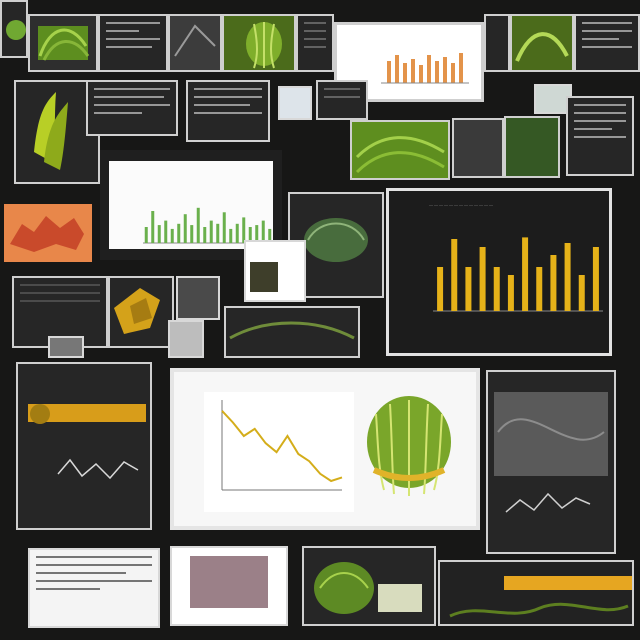  What do you see at coordinates (186, 339) in the screenshot?
I see `tile-white-small-card` at bounding box center [186, 339].